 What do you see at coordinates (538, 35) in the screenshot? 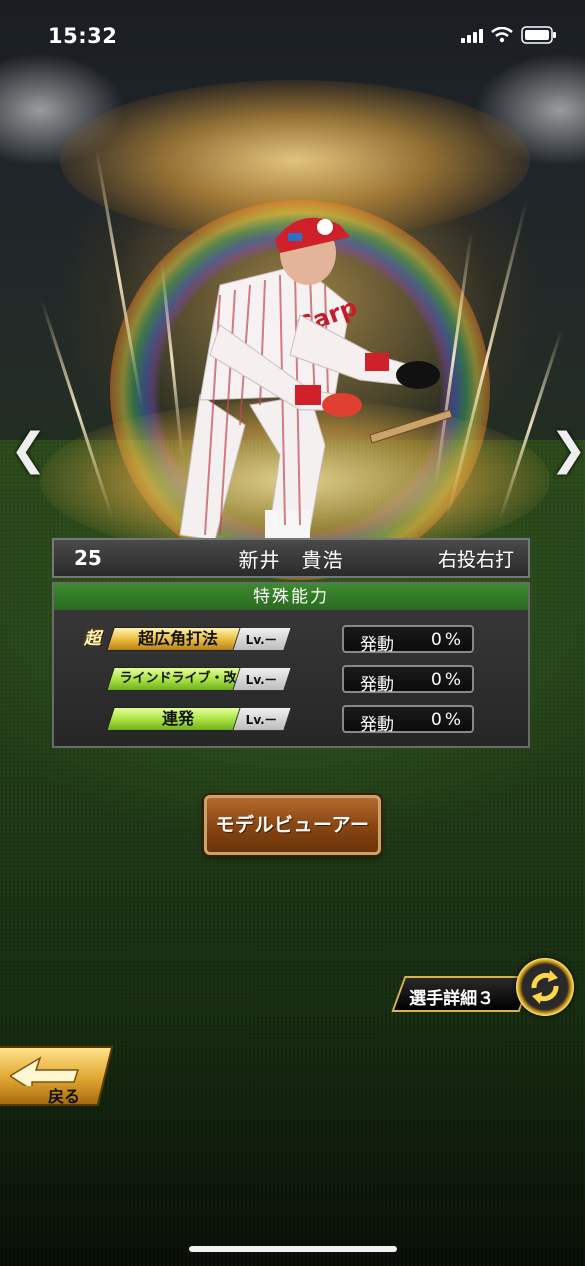
I see `battery-icon` at bounding box center [538, 35].